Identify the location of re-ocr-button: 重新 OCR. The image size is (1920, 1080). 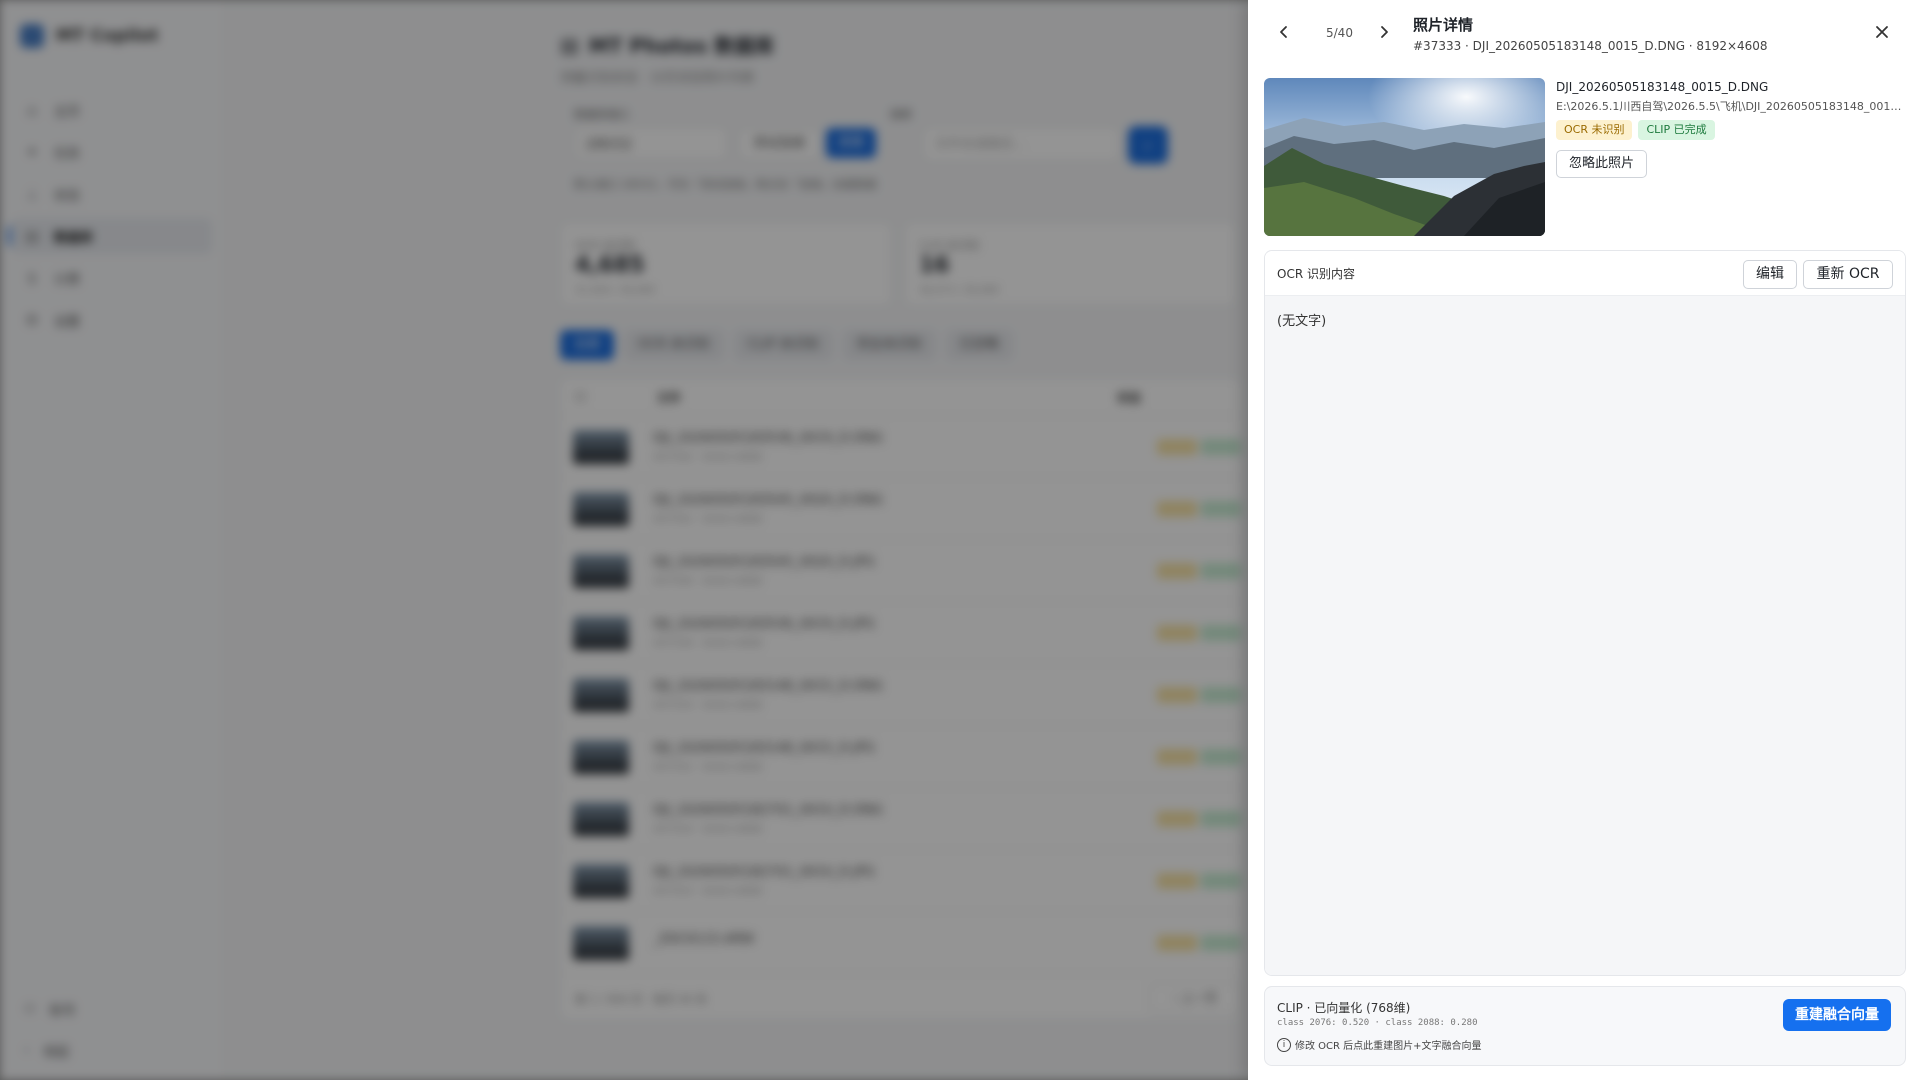
(1848, 274).